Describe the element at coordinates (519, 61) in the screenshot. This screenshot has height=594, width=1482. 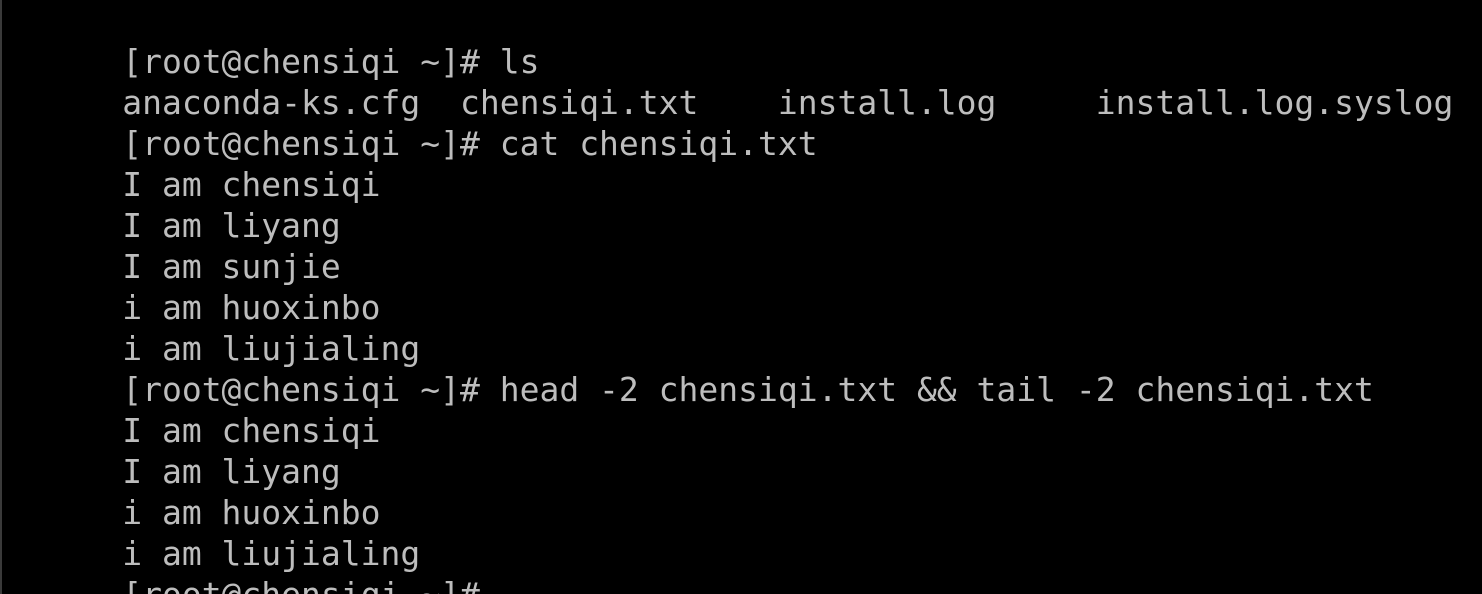
I see `command-text: ls` at that location.